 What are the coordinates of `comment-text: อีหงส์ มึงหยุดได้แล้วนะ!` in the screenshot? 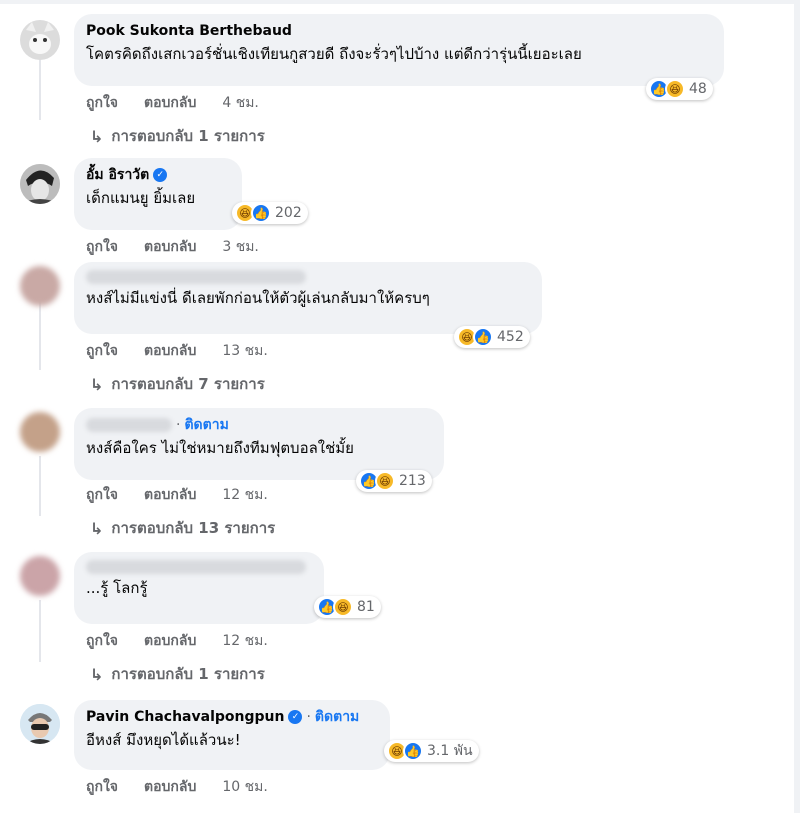 It's located at (163, 740).